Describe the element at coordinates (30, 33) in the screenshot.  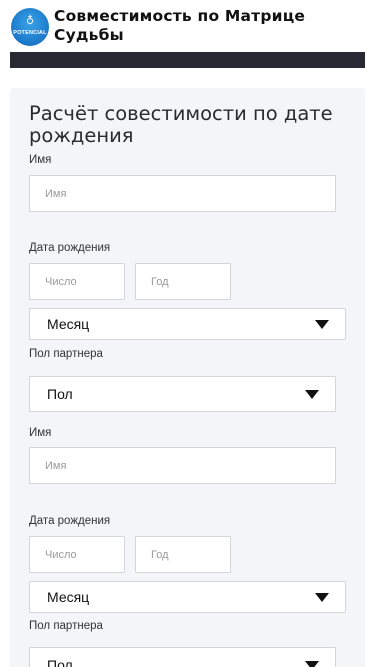
I see `logo-text: POTENCIAL` at that location.